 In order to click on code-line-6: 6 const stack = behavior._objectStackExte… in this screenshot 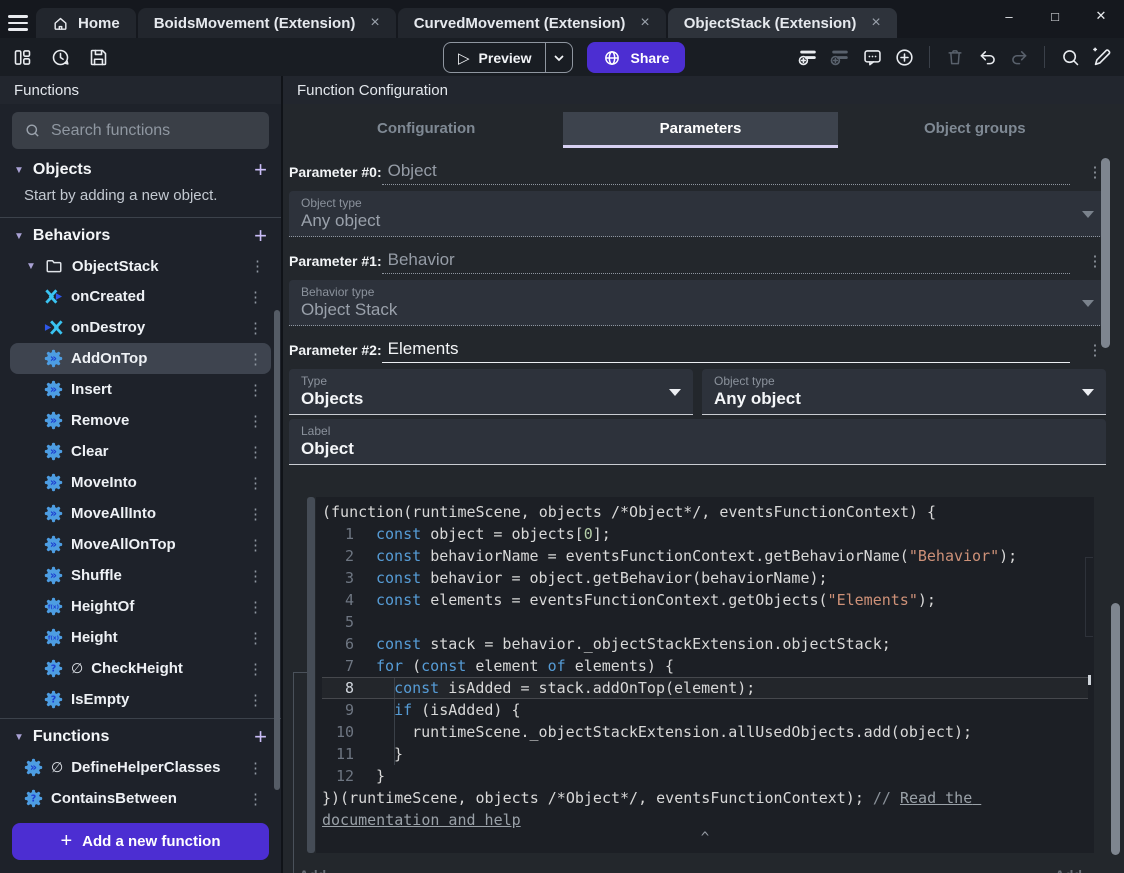, I will do `click(705, 644)`.